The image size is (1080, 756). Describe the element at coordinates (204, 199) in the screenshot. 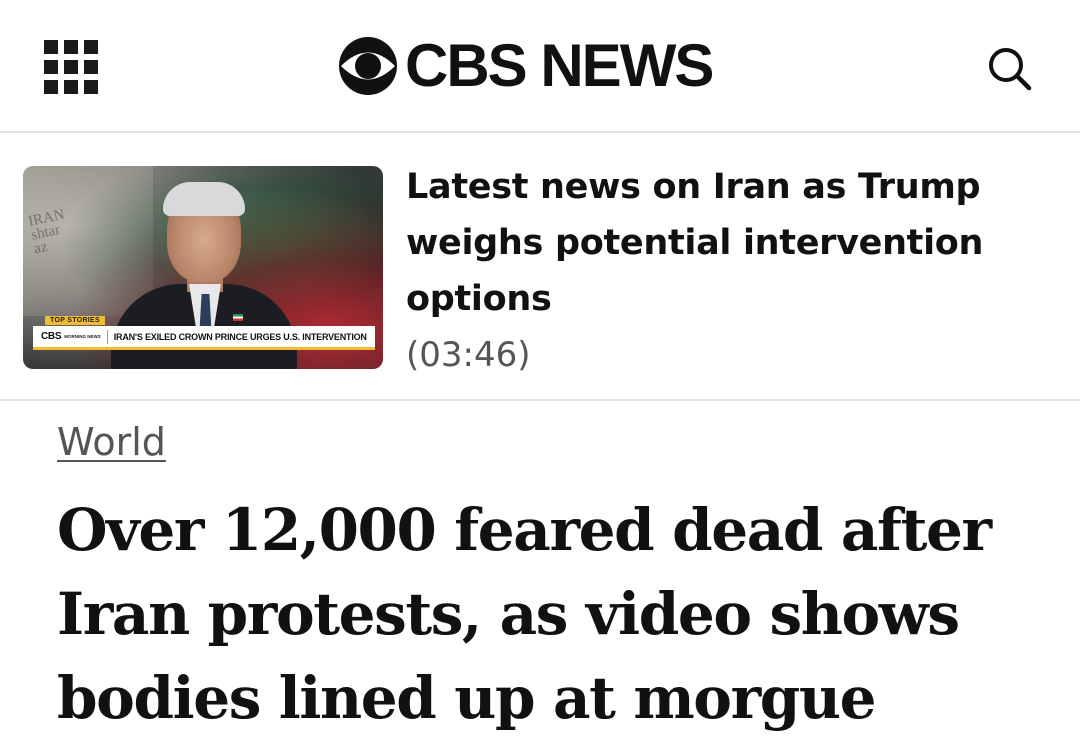

I see `anchor-hair` at that location.